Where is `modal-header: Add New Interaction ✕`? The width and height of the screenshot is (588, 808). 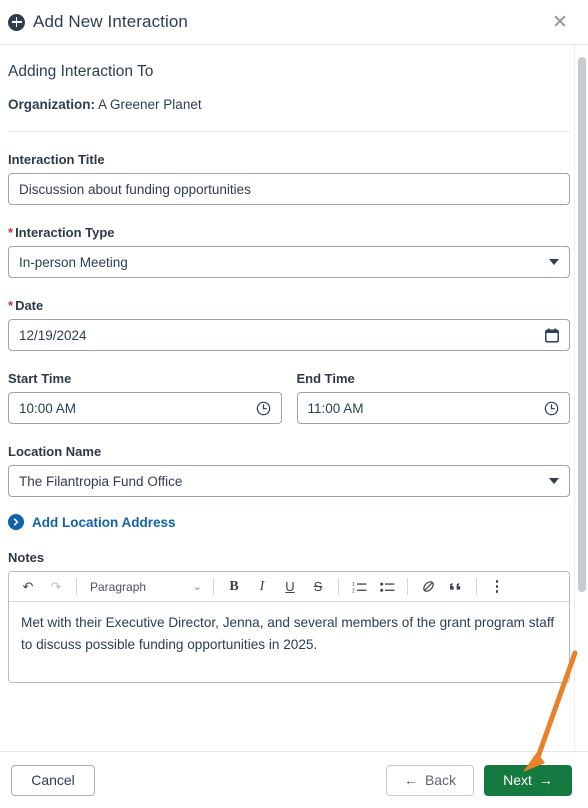
modal-header: Add New Interaction ✕ is located at coordinates (294, 22).